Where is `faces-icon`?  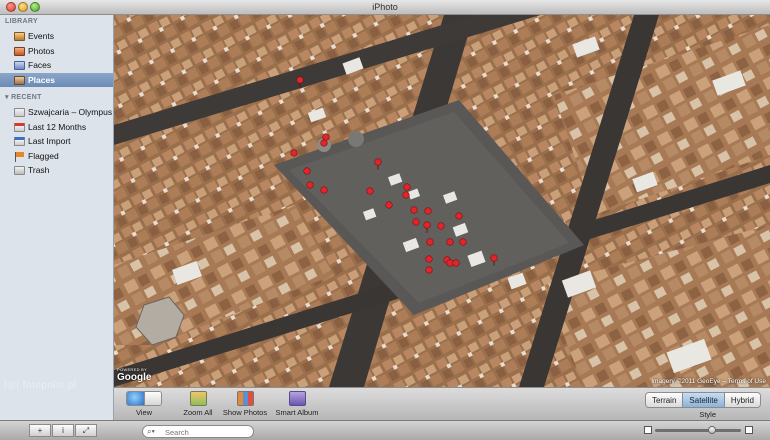 faces-icon is located at coordinates (19, 65).